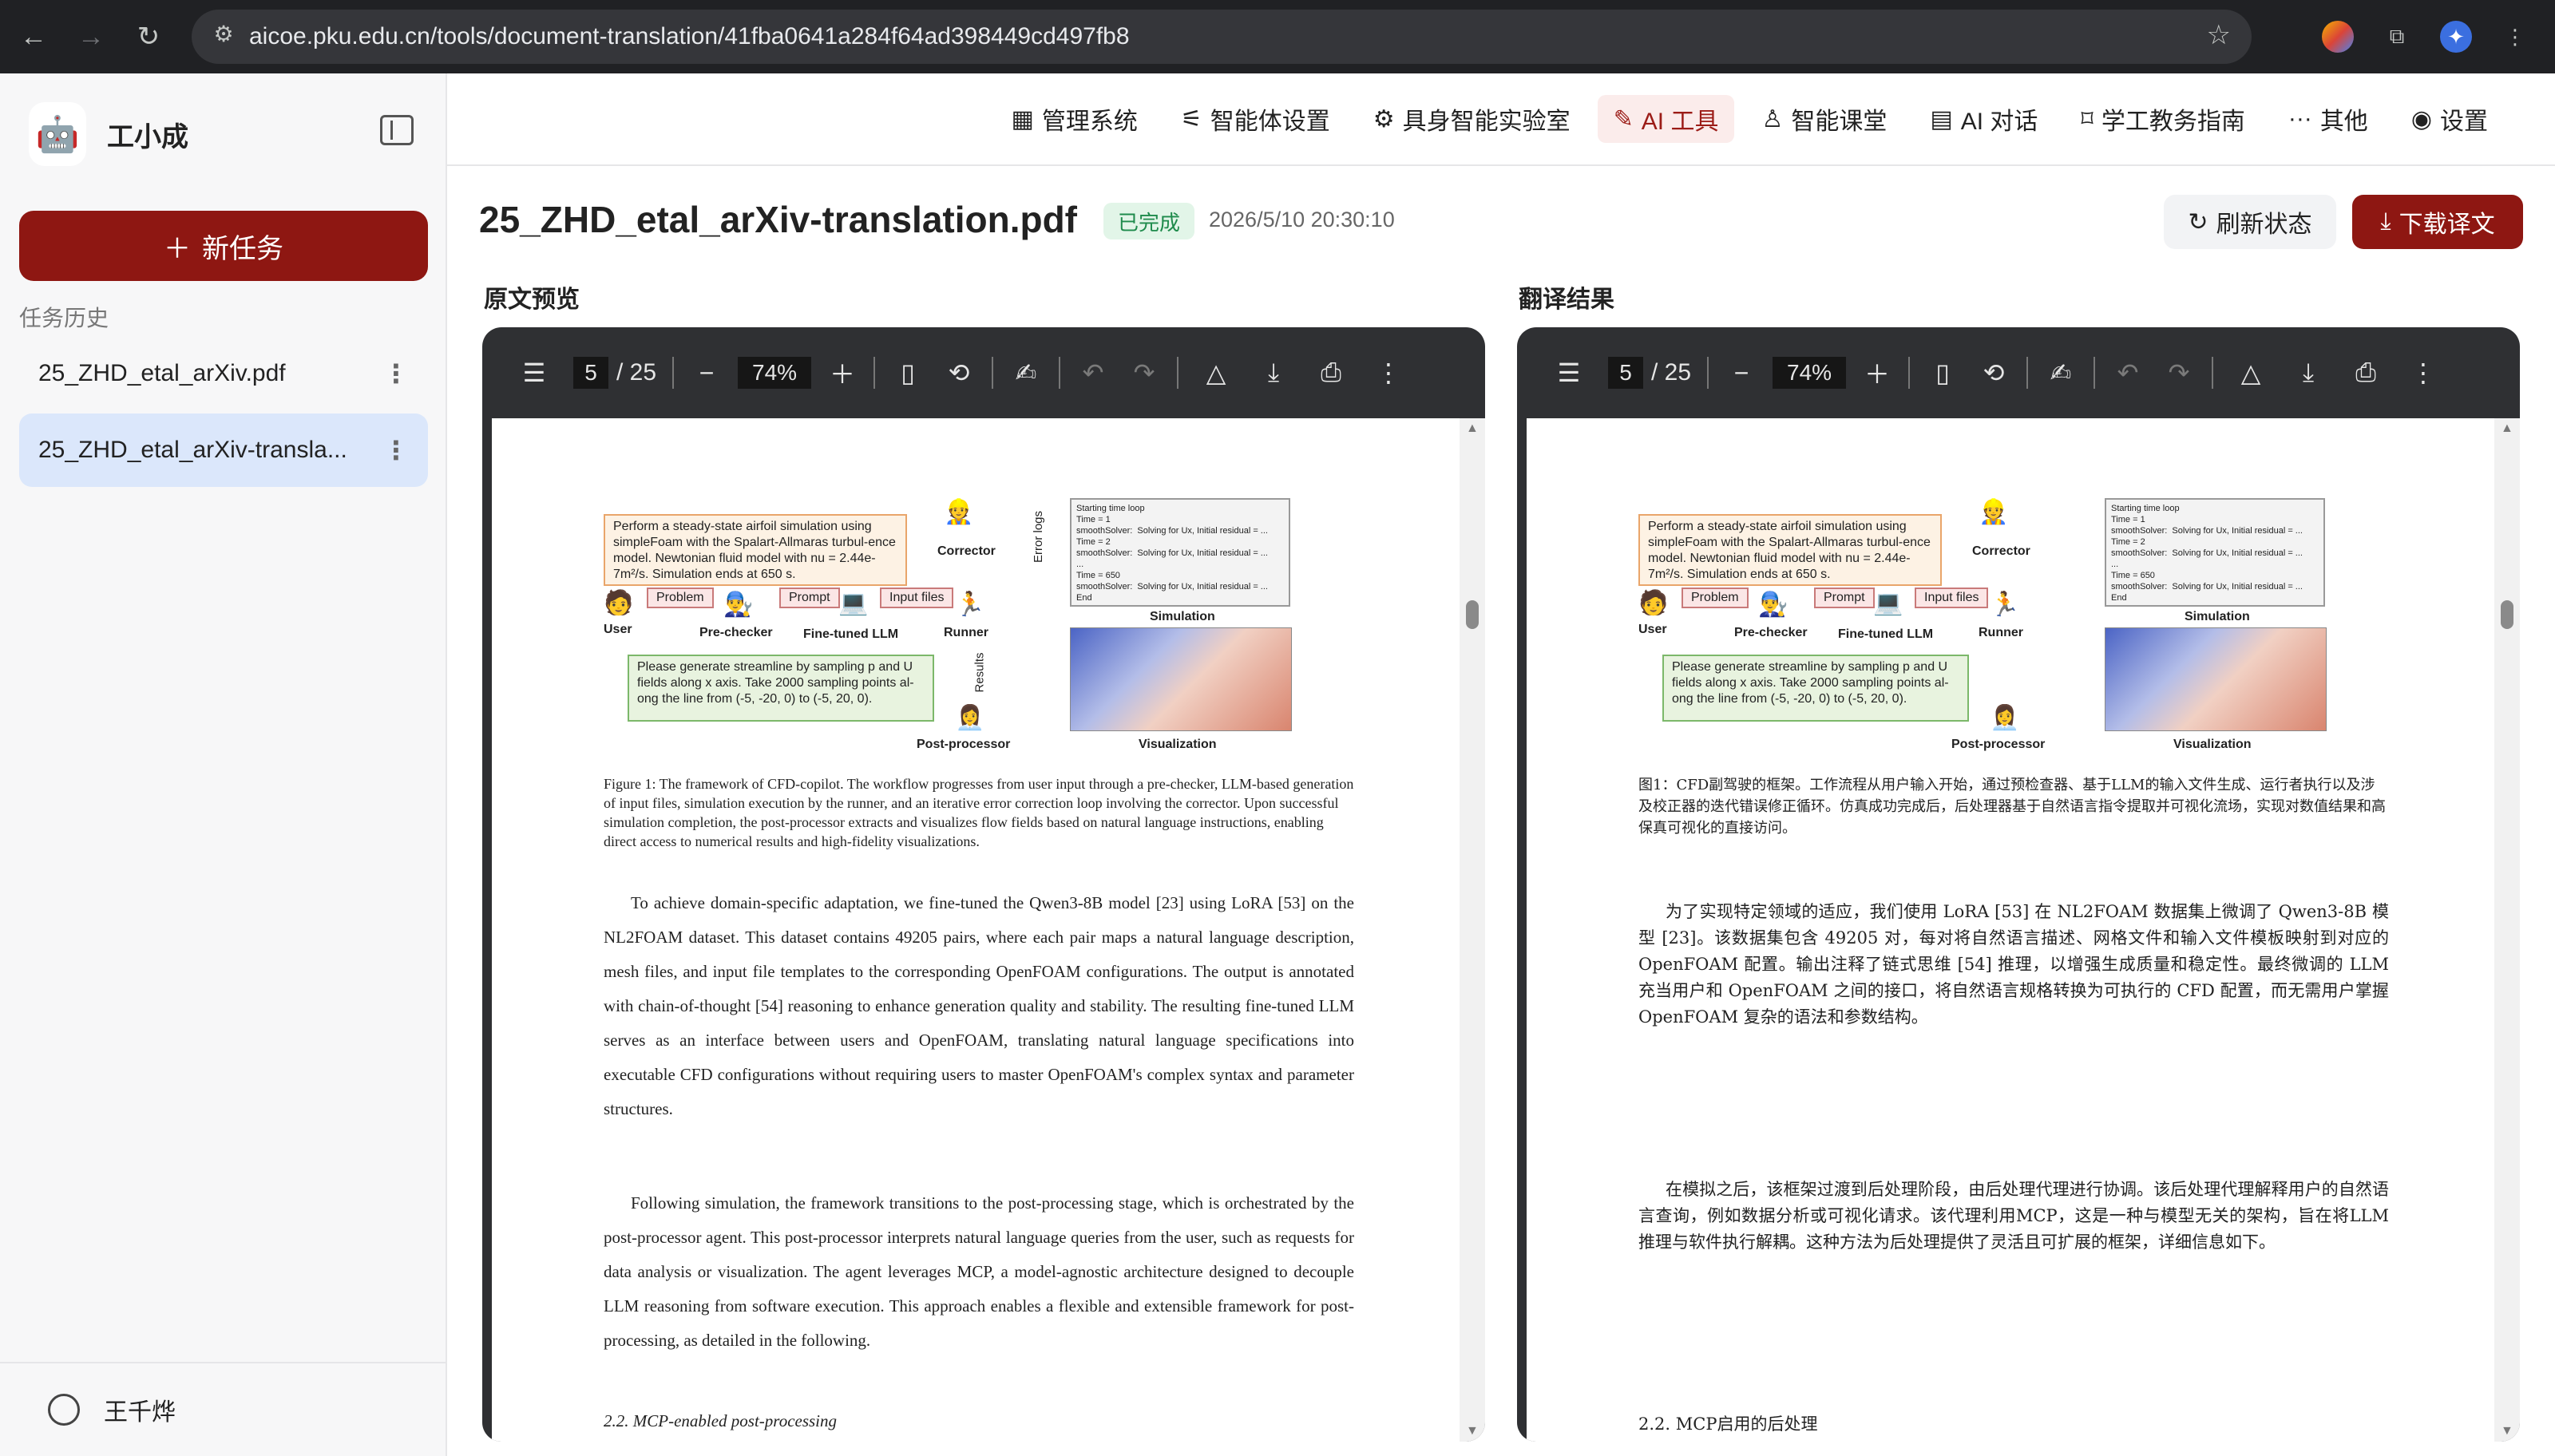 This screenshot has height=1456, width=2555. I want to click on user-person-icon: 🧑, so click(1653, 603).